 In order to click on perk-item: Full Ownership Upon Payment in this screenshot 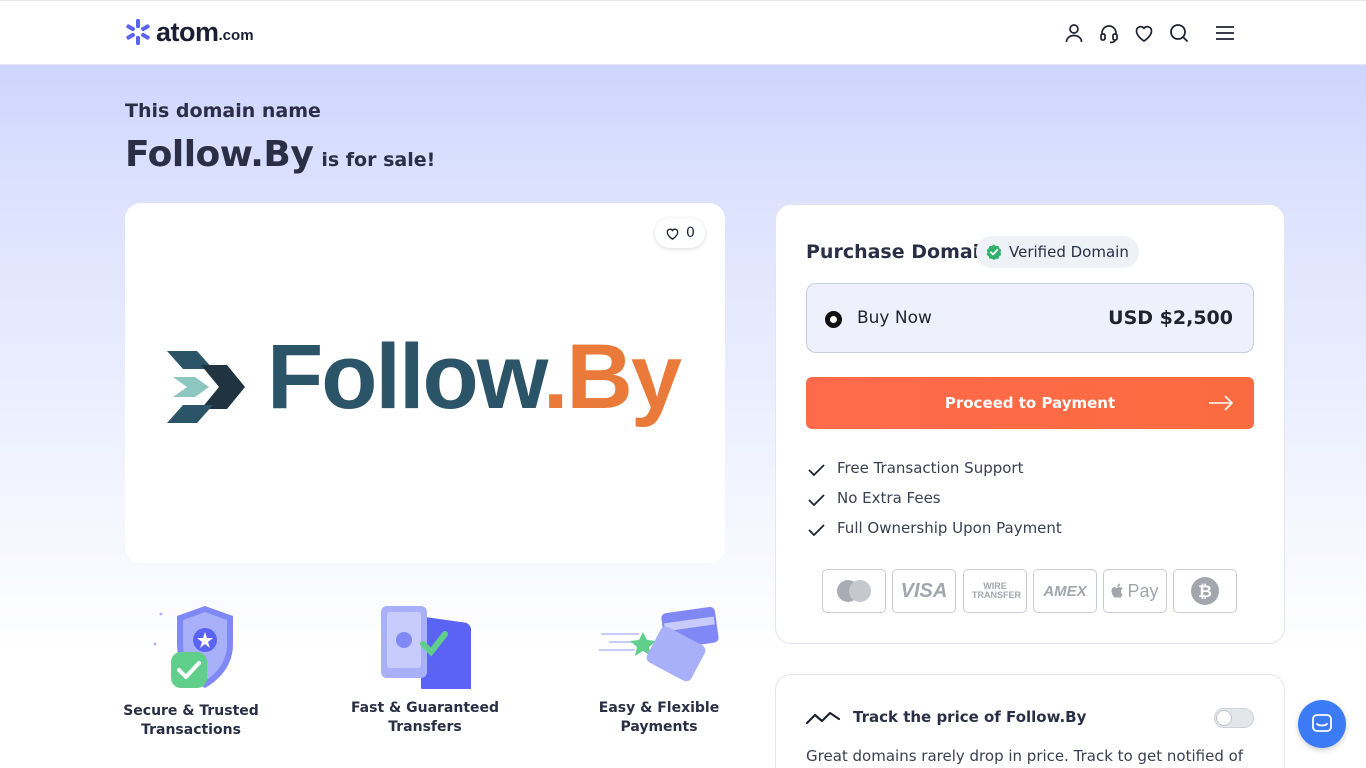, I will do `click(935, 534)`.